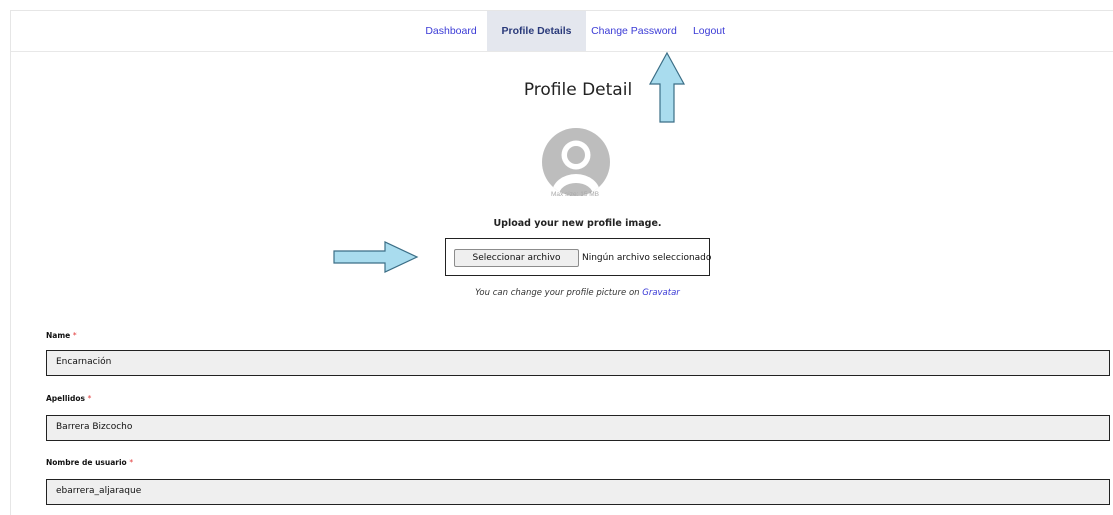  What do you see at coordinates (451, 31) in the screenshot?
I see `nav-dashboard: Dashboard` at bounding box center [451, 31].